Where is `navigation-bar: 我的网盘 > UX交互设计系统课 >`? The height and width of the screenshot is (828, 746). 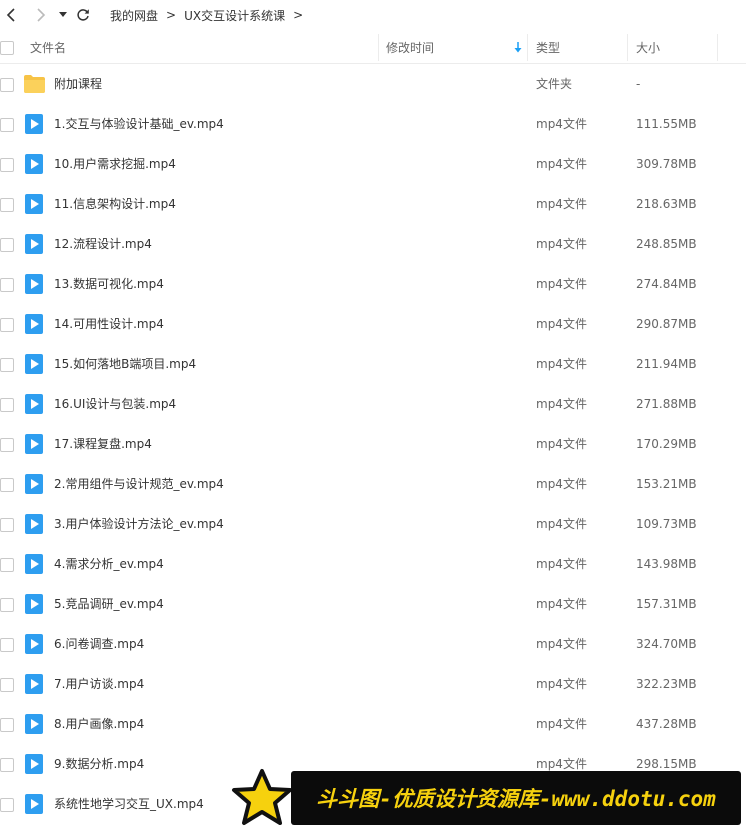
navigation-bar: 我的网盘 > UX交互设计系统课 > is located at coordinates (373, 15).